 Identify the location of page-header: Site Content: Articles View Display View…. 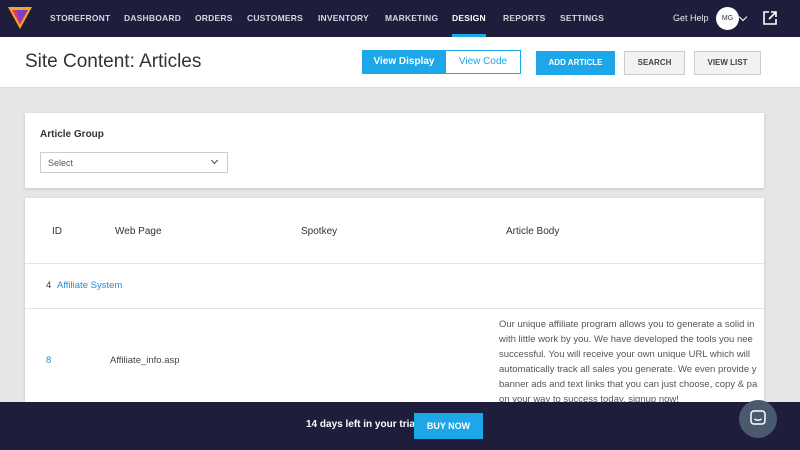
(400, 62).